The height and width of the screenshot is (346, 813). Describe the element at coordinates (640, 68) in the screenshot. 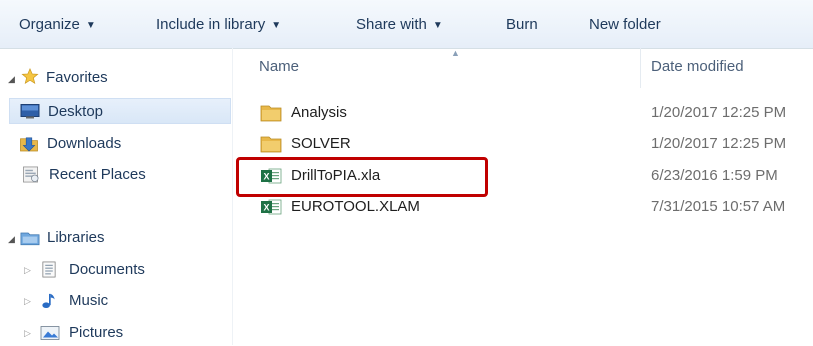

I see `column-separator` at that location.